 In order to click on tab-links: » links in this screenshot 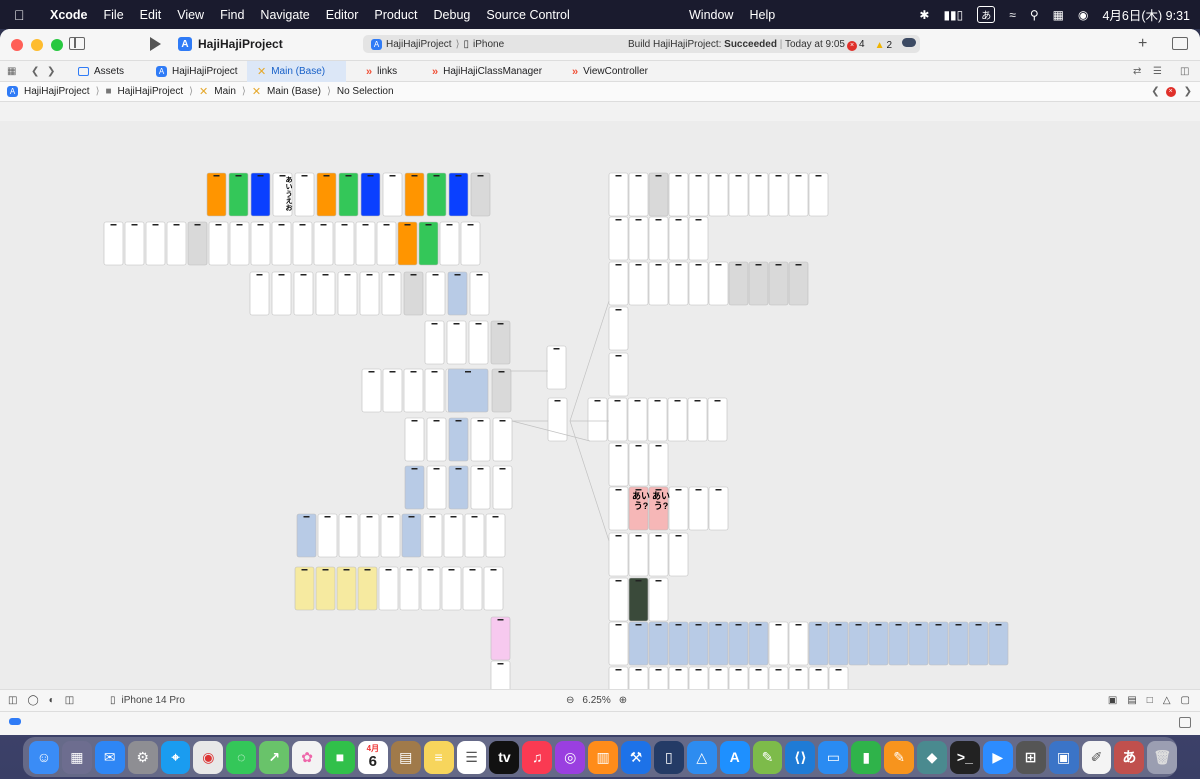, I will do `click(381, 71)`.